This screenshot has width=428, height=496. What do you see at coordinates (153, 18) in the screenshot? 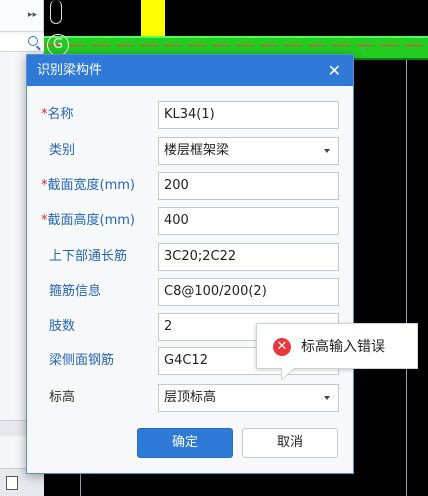
I see `column-shape` at bounding box center [153, 18].